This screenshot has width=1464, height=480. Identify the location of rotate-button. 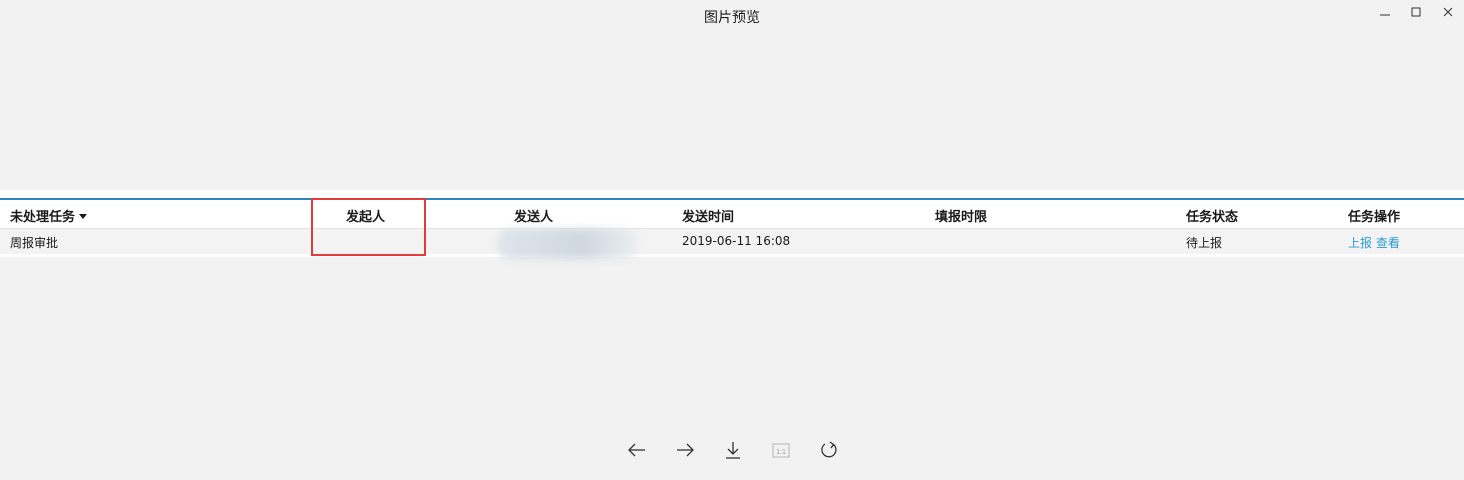
(829, 450).